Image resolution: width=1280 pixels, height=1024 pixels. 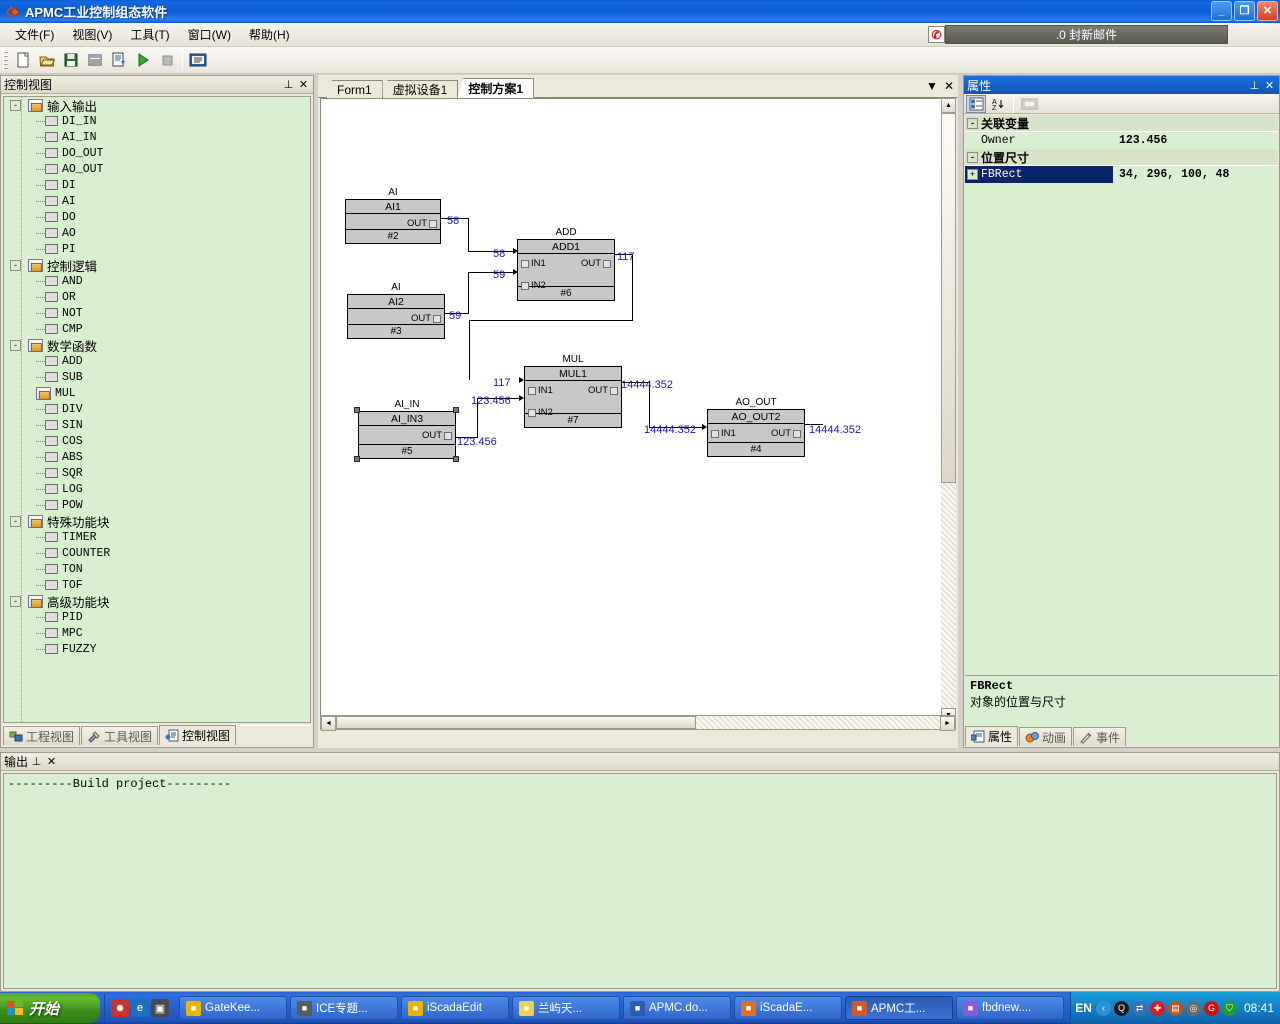 I want to click on categorized-button, so click(x=976, y=103).